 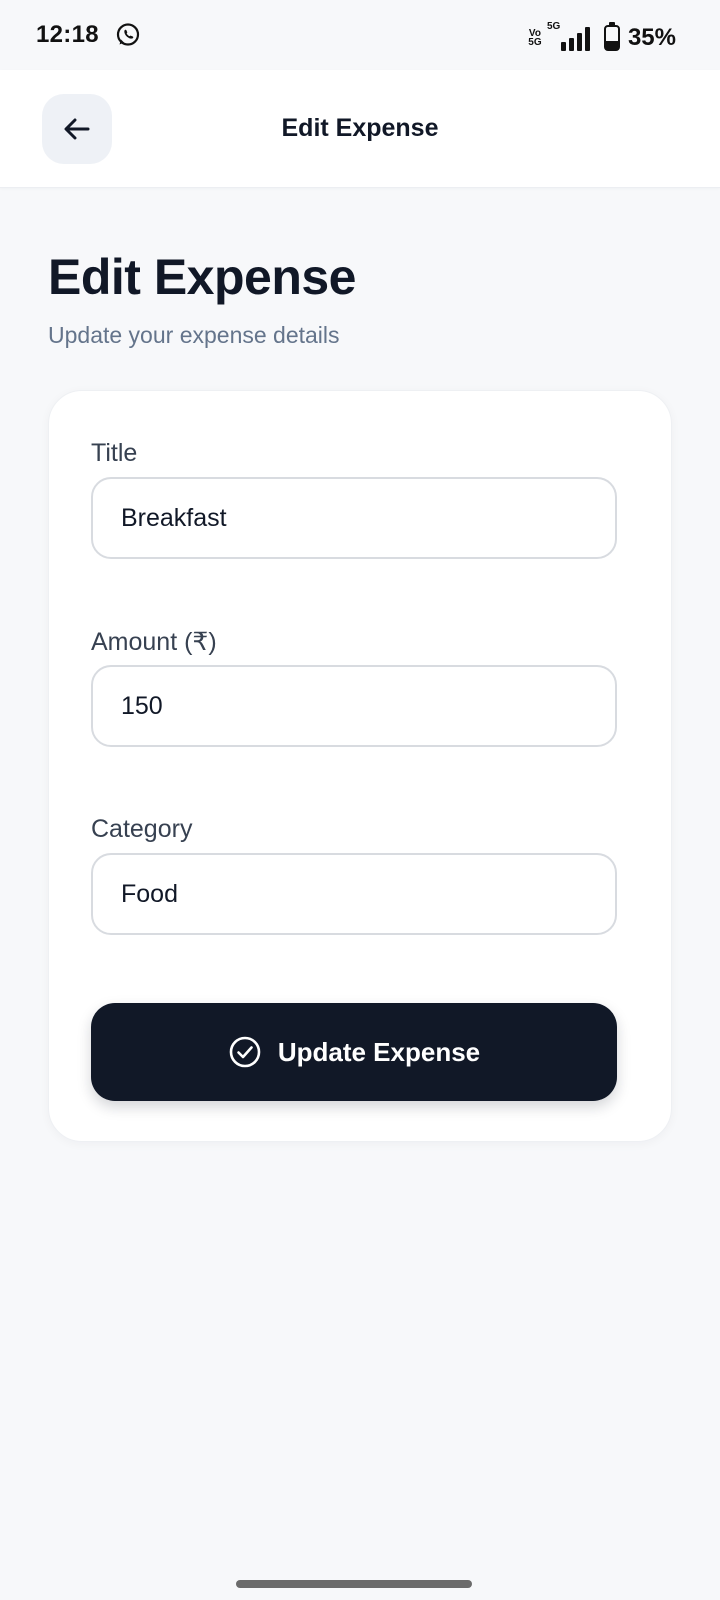 I want to click on app-bar: Edit Expense, so click(x=360, y=129).